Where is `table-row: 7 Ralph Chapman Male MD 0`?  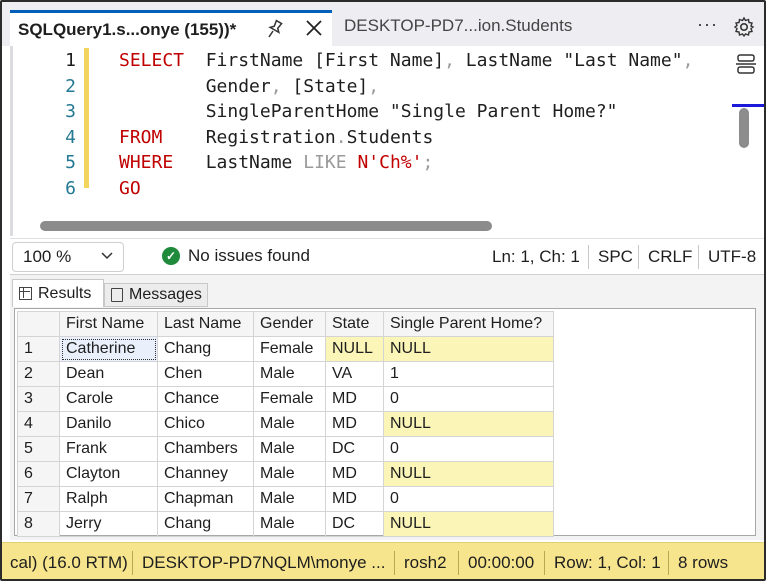
table-row: 7 Ralph Chapman Male MD 0 is located at coordinates (285, 499).